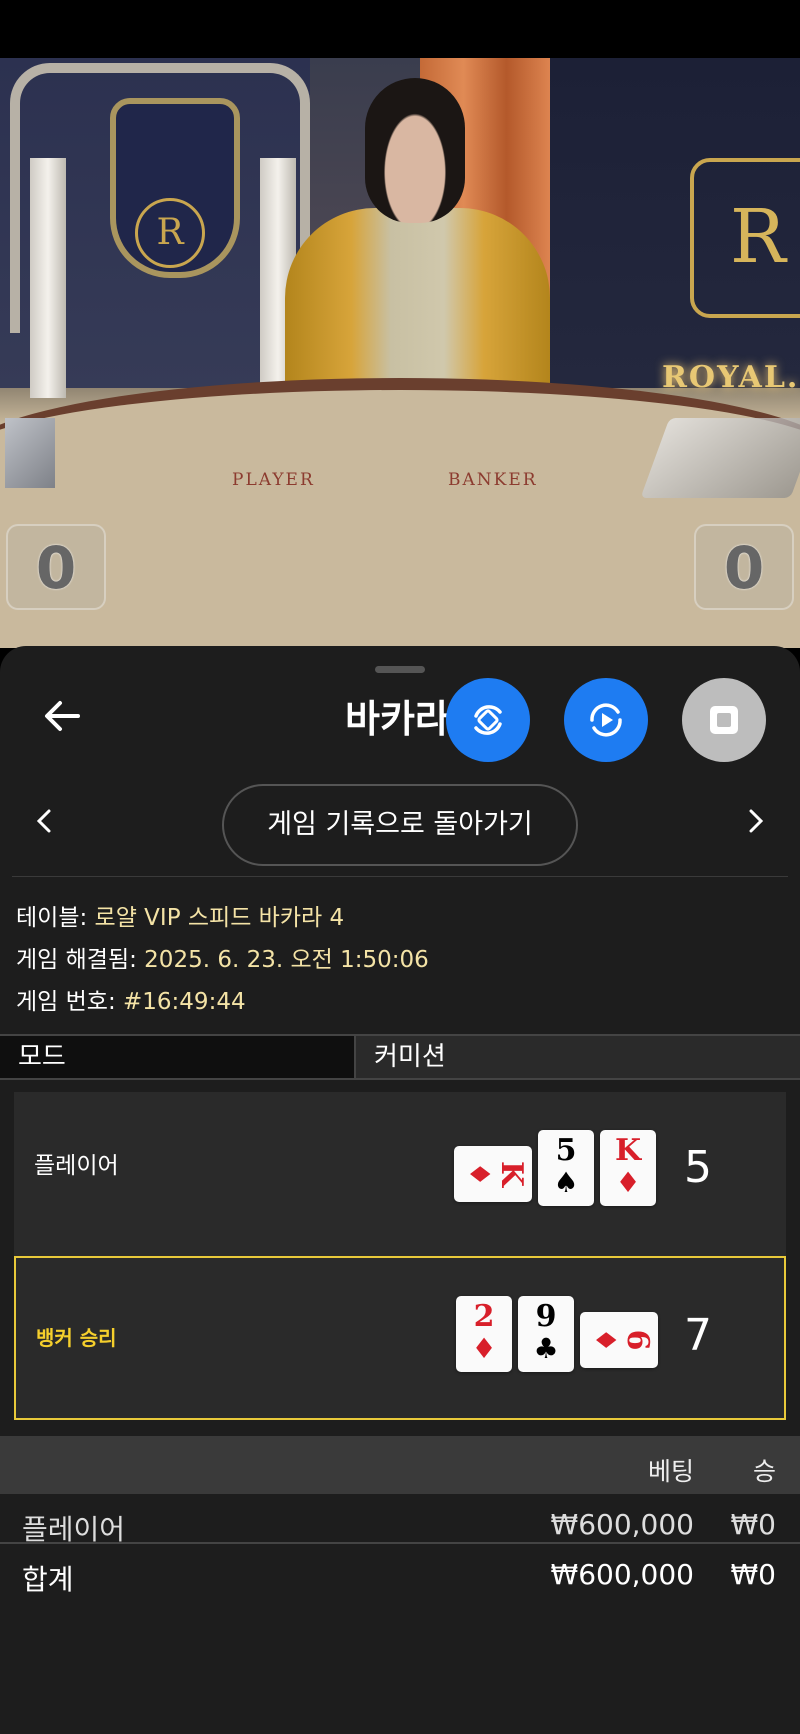 The height and width of the screenshot is (1734, 800). What do you see at coordinates (698, 1335) in the screenshot?
I see `banker-hand-total: 7` at bounding box center [698, 1335].